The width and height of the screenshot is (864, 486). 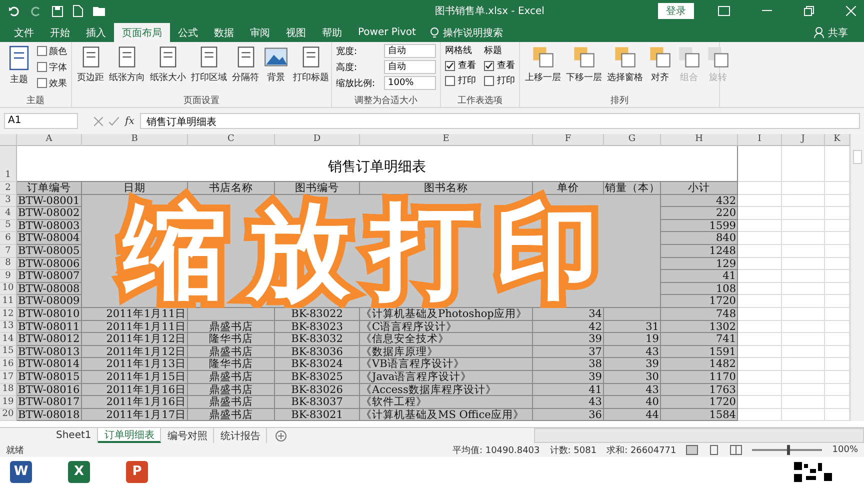 What do you see at coordinates (692, 450) in the screenshot?
I see `normal-view-icon` at bounding box center [692, 450].